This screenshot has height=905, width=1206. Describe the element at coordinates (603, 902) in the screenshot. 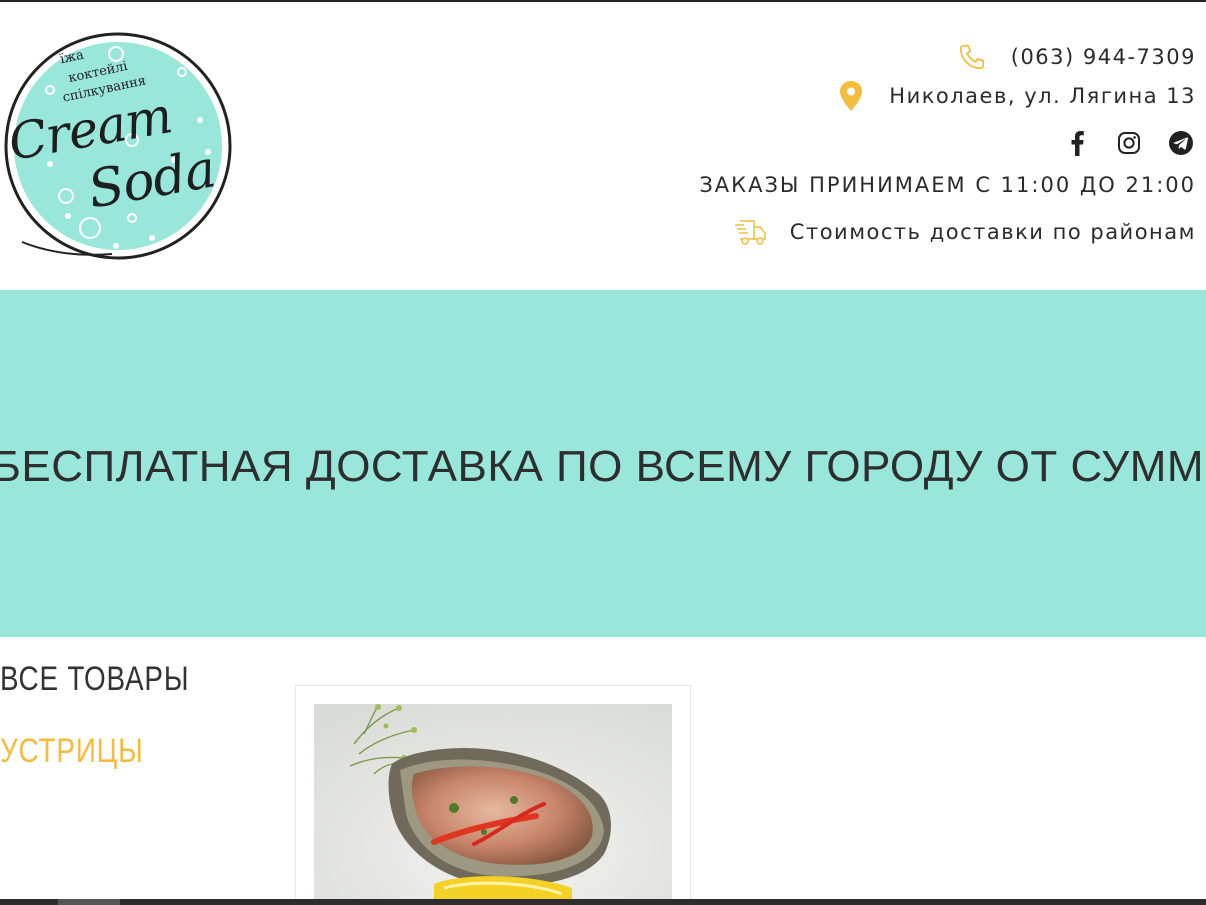

I see `bottom-bar` at that location.